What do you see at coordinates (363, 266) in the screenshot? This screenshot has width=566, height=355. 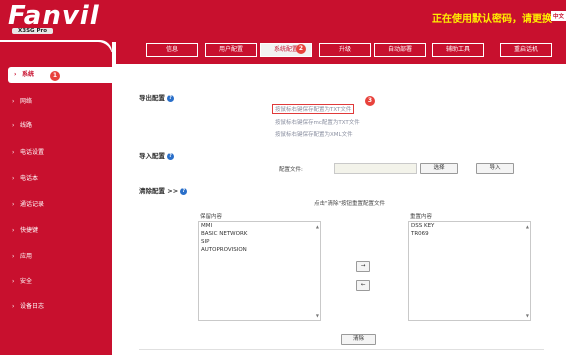 I see `move-right-button: →` at bounding box center [363, 266].